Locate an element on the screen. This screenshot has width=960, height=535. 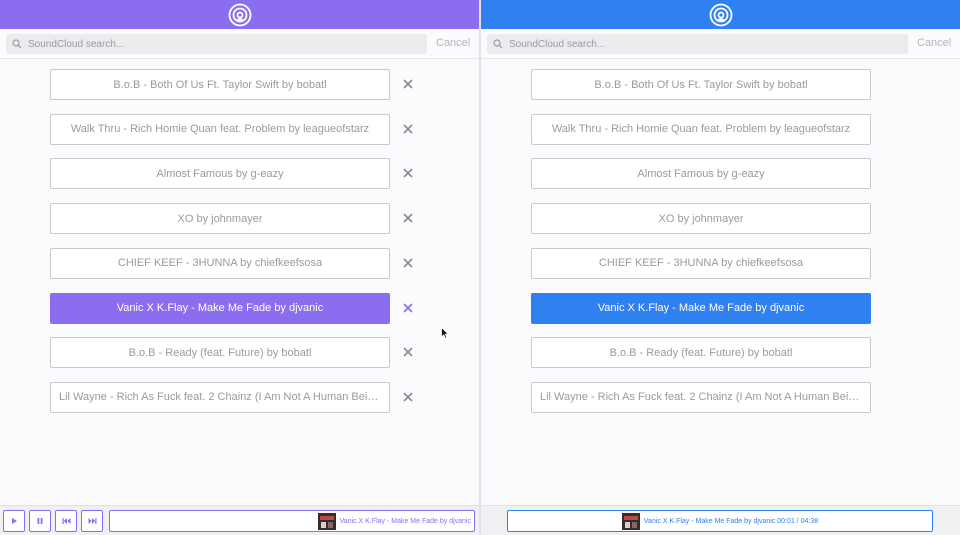
previous-icon is located at coordinates (66, 521).